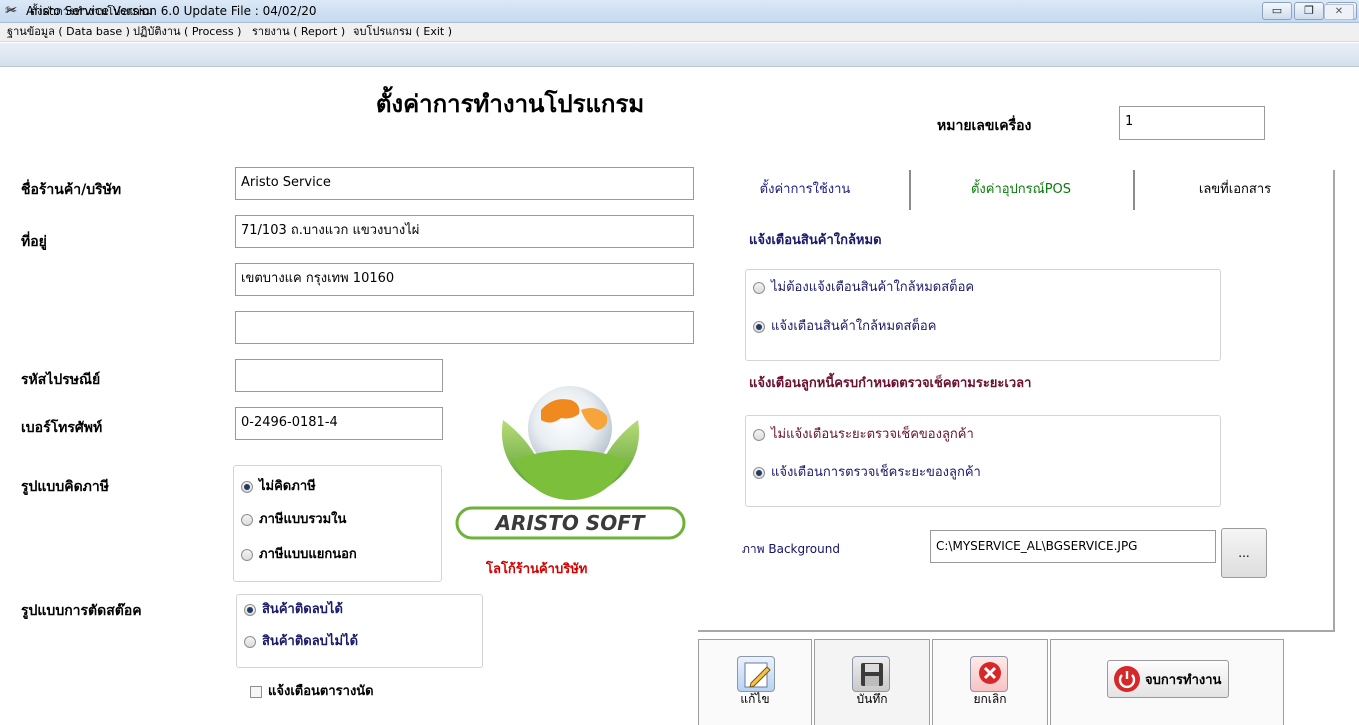  I want to click on appointment-alert-label: แจ้งเตือนตารางนัด, so click(321, 691).